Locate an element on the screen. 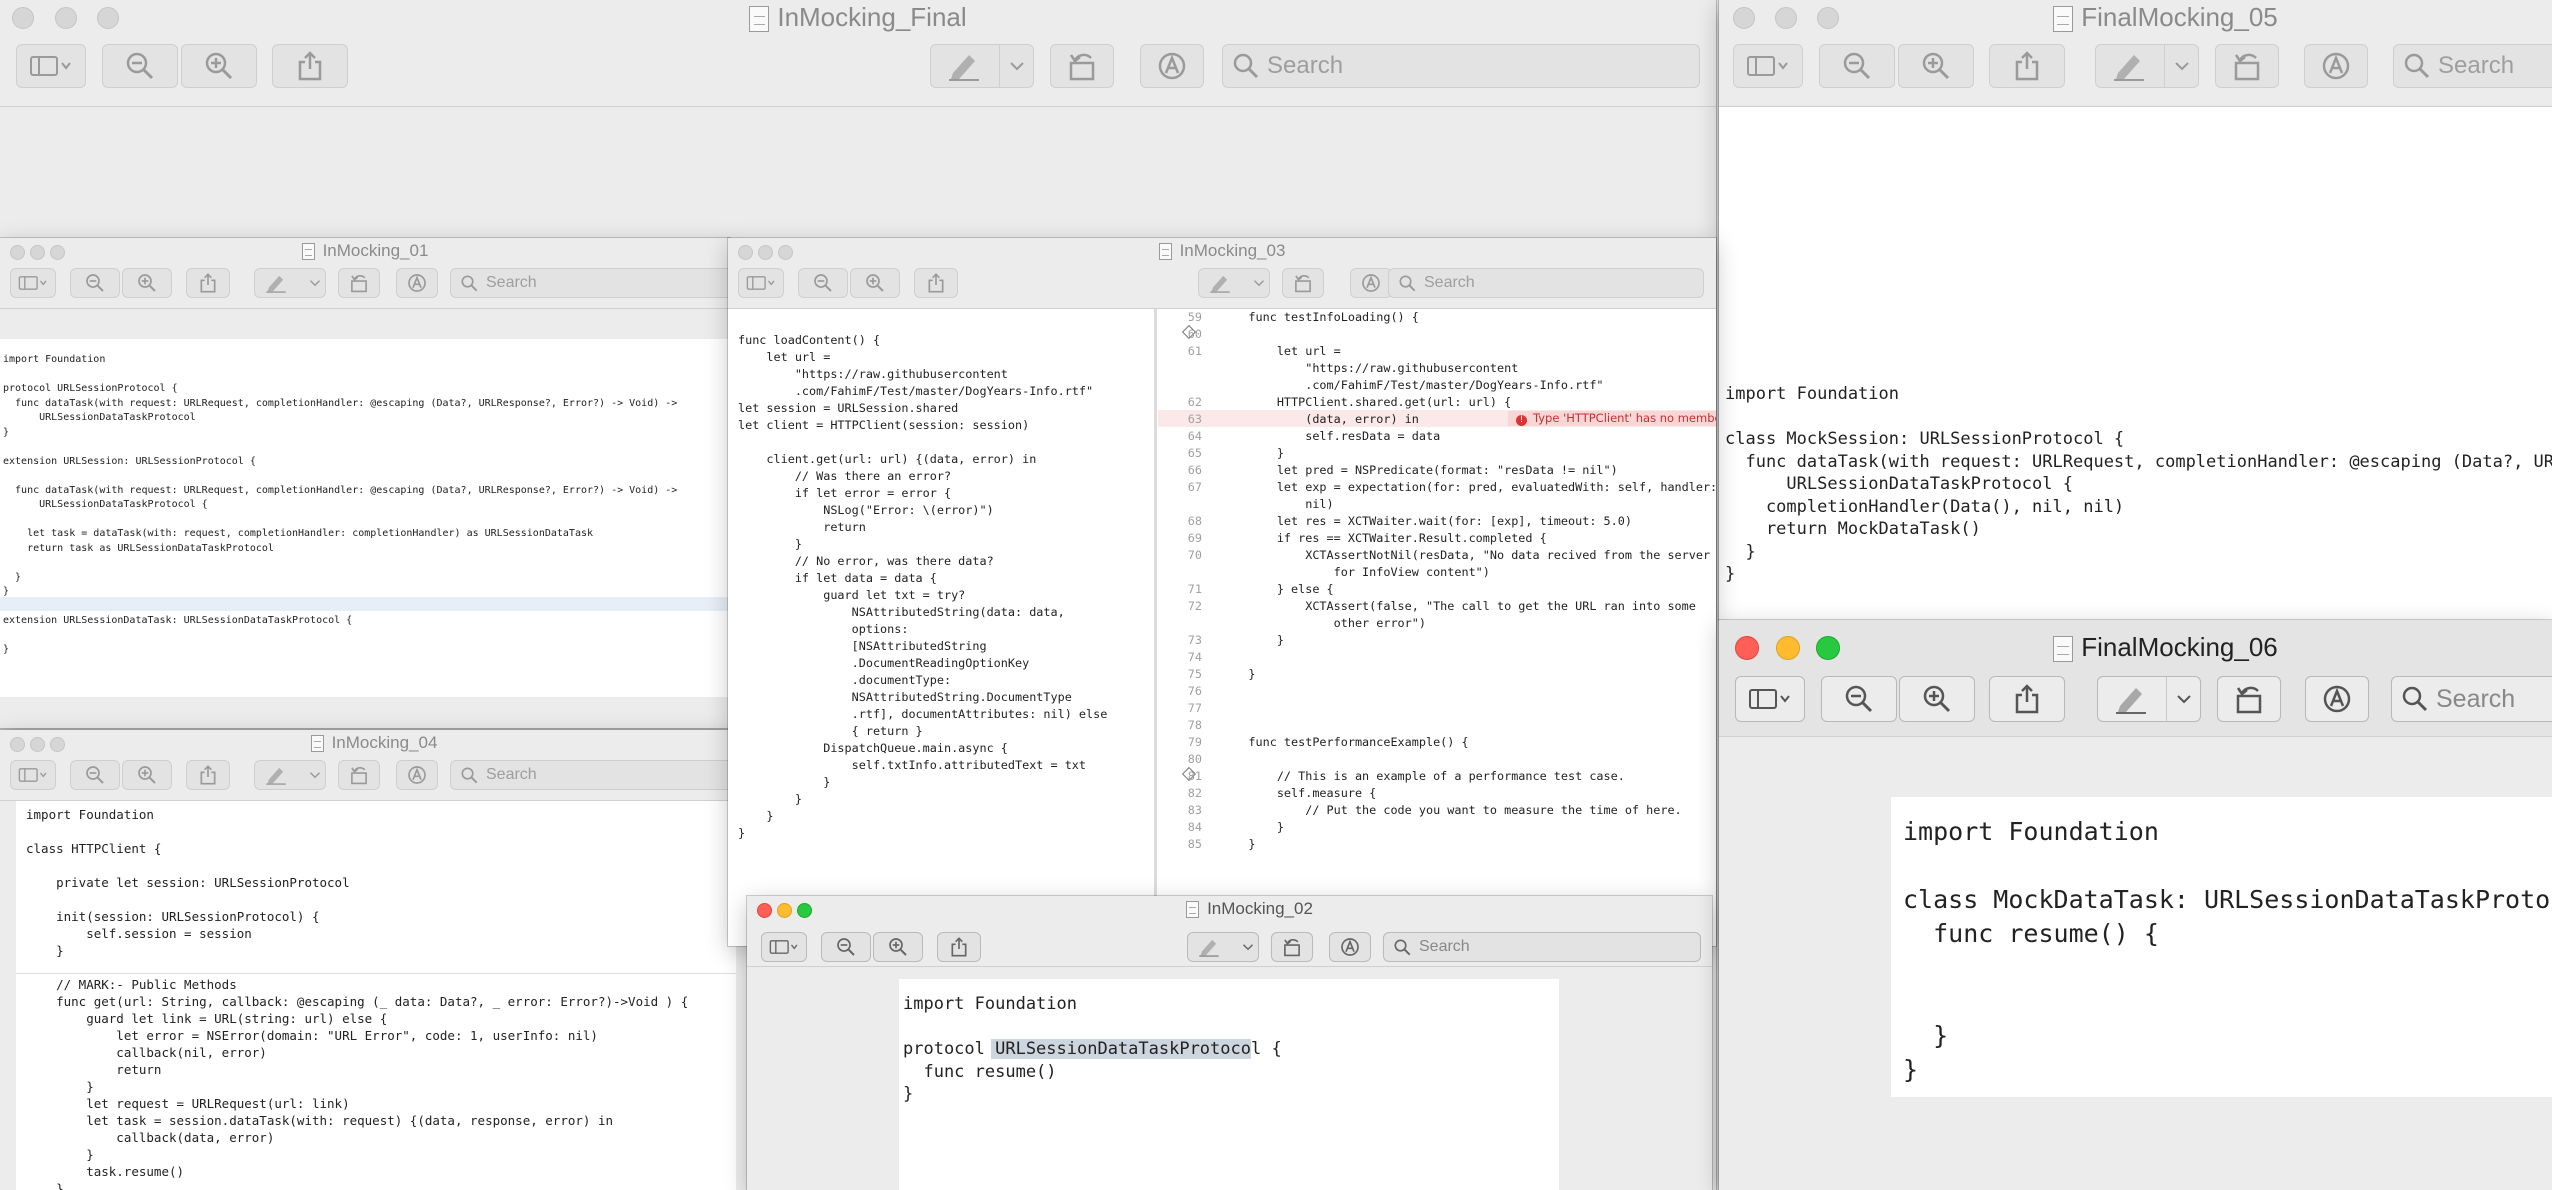 This screenshot has width=2552, height=1190. error-badge: ! Type 'HTTPClient' has no member is located at coordinates (1612, 418).